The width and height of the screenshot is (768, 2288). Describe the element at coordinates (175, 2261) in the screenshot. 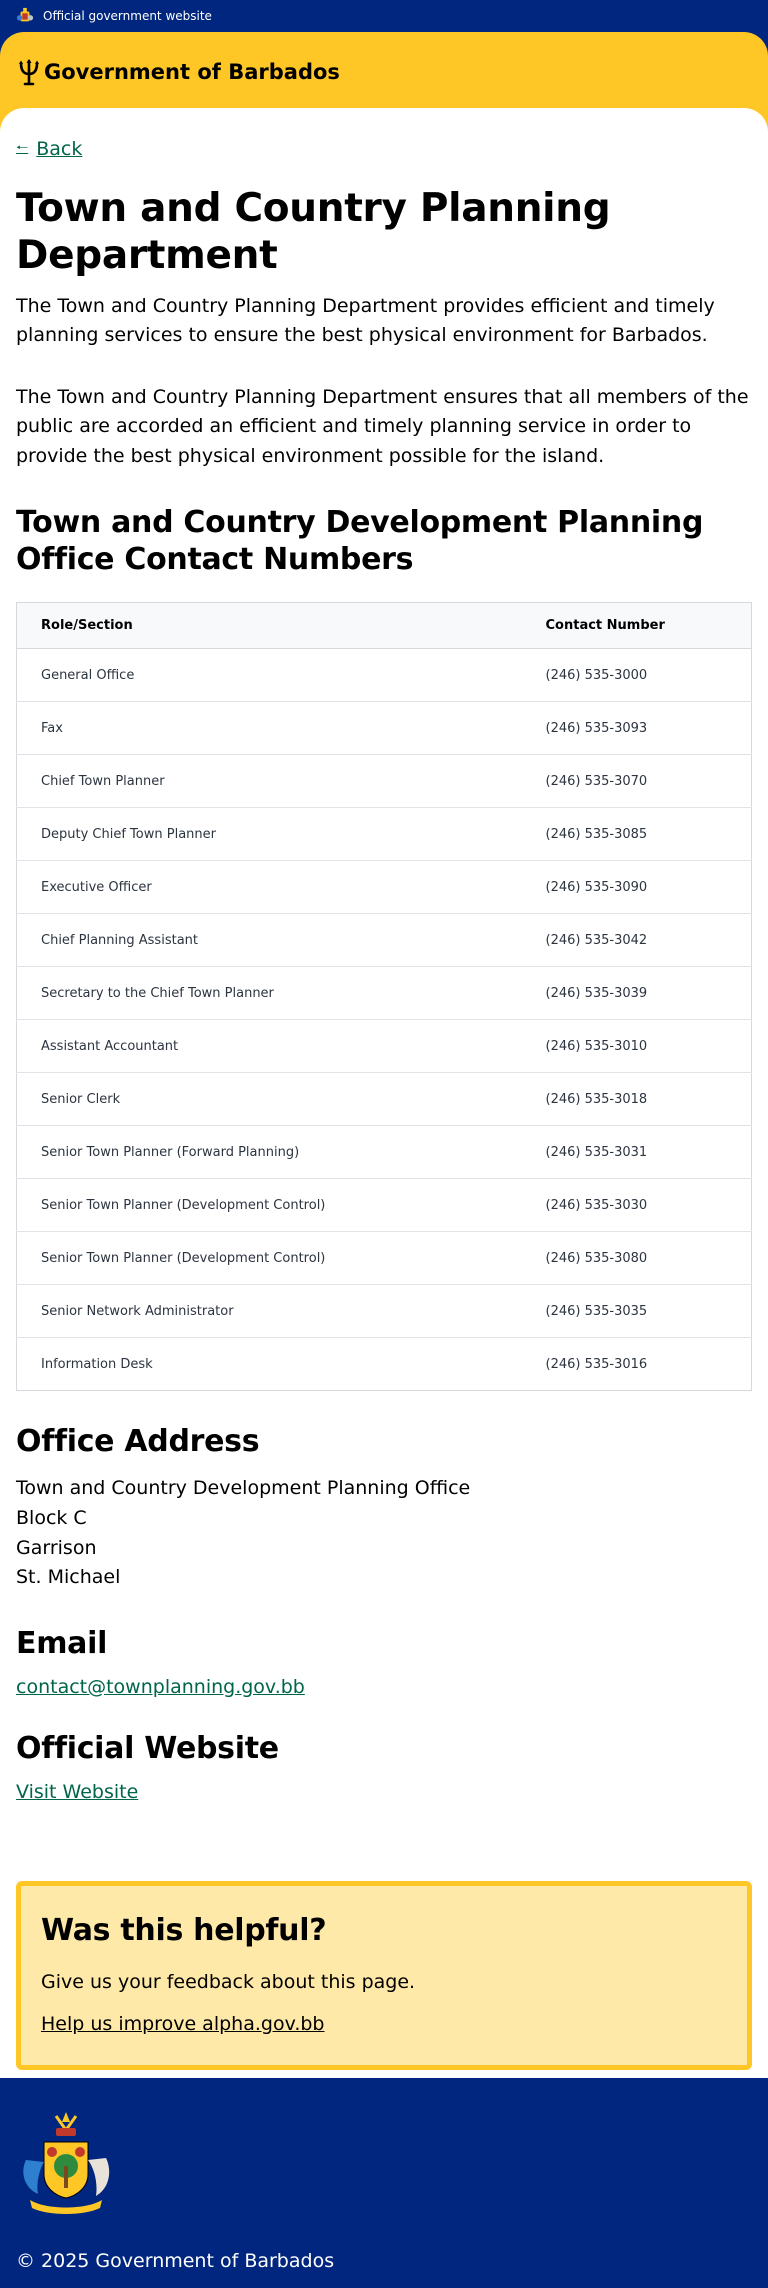

I see `footer-copyright: © 2025 Government of Barbados` at that location.